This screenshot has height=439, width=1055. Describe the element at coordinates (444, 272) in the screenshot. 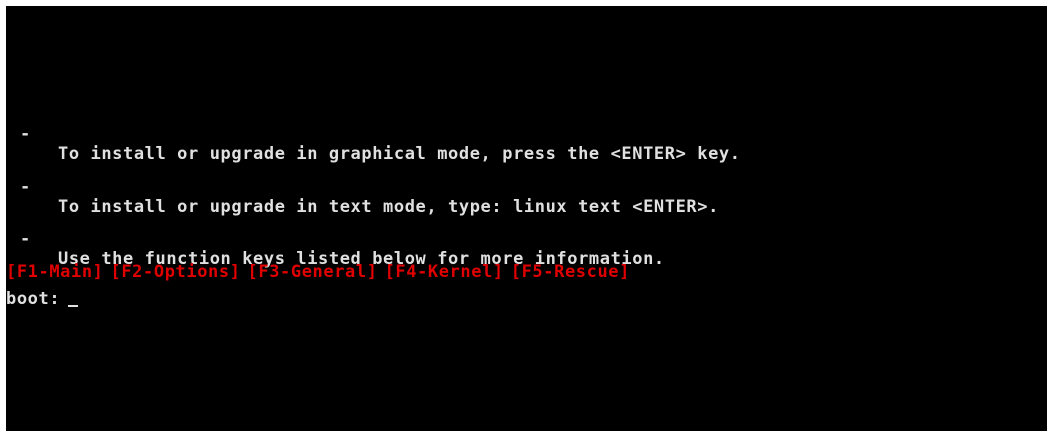

I see `function-key-f4-kernel: [F4-Kernel]` at that location.